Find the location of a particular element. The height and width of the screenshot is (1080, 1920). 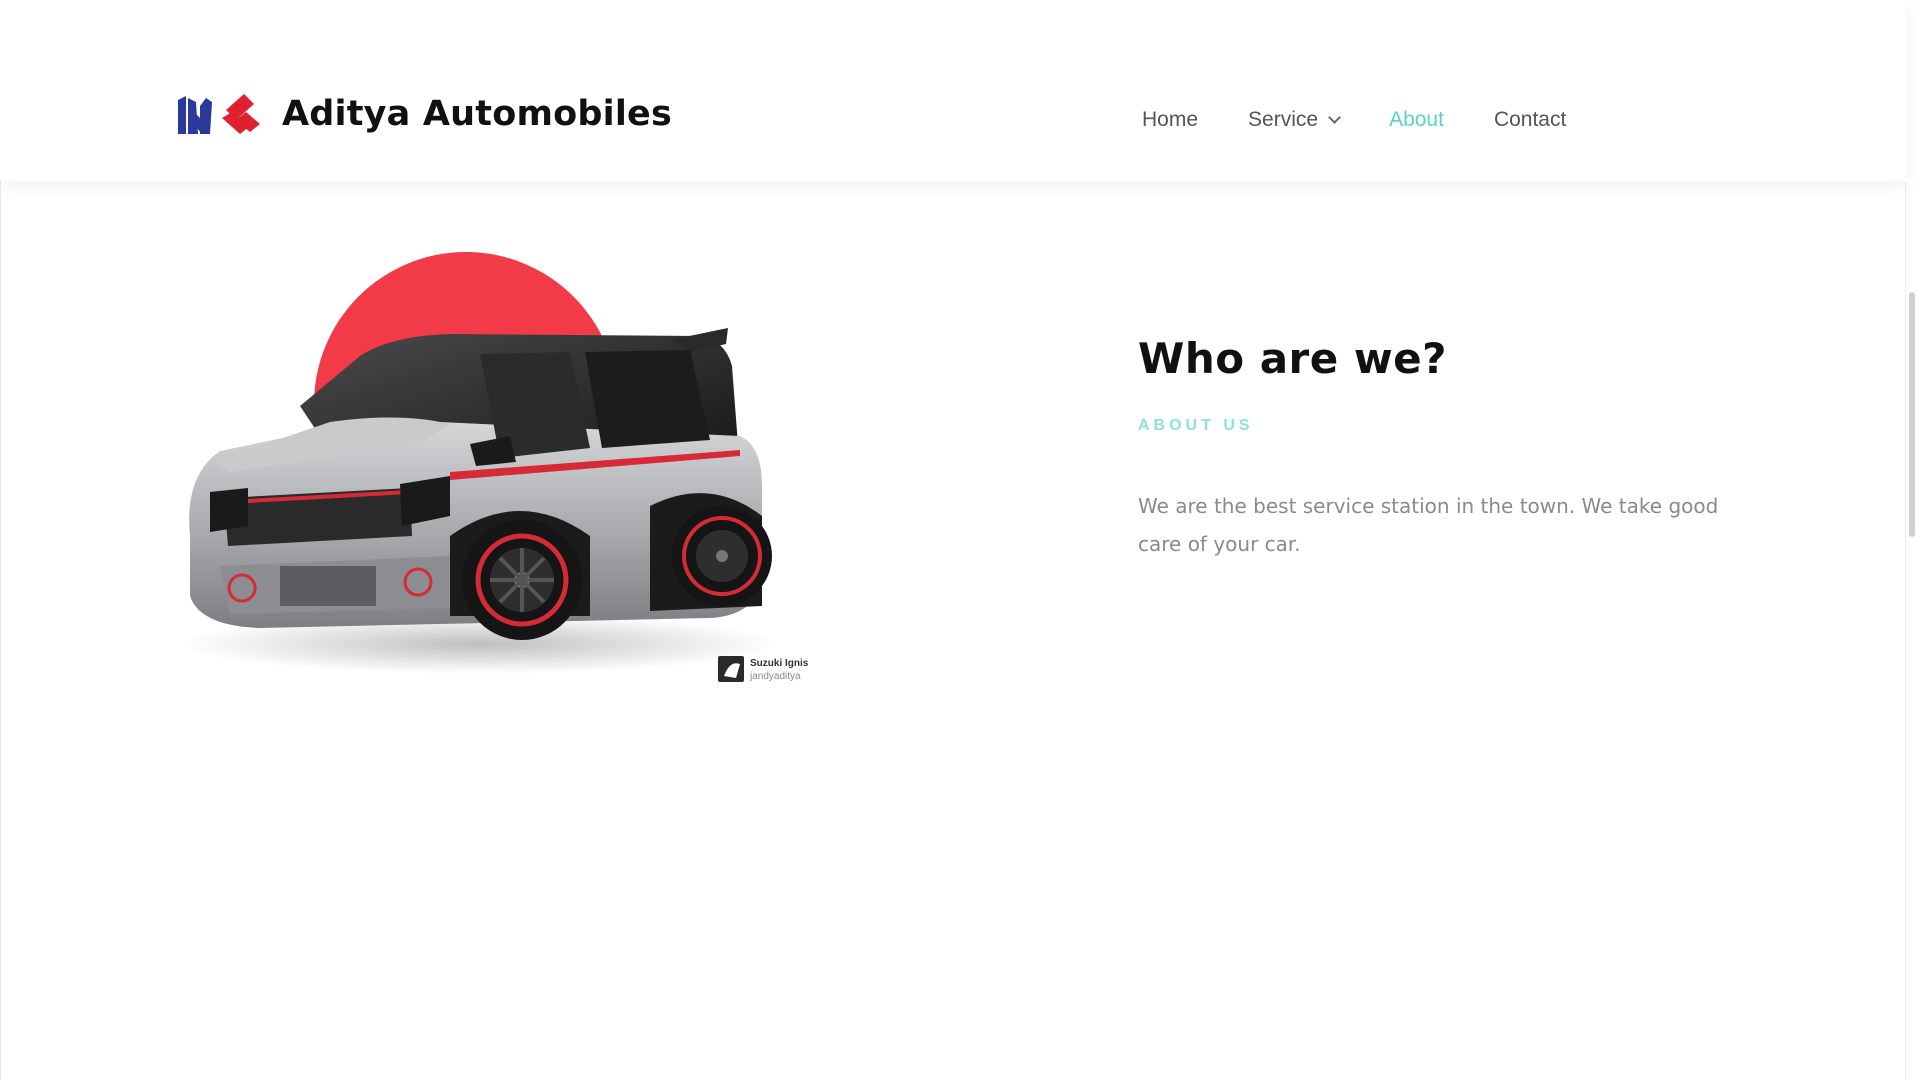

page-scrollbar is located at coordinates (1912, 540).